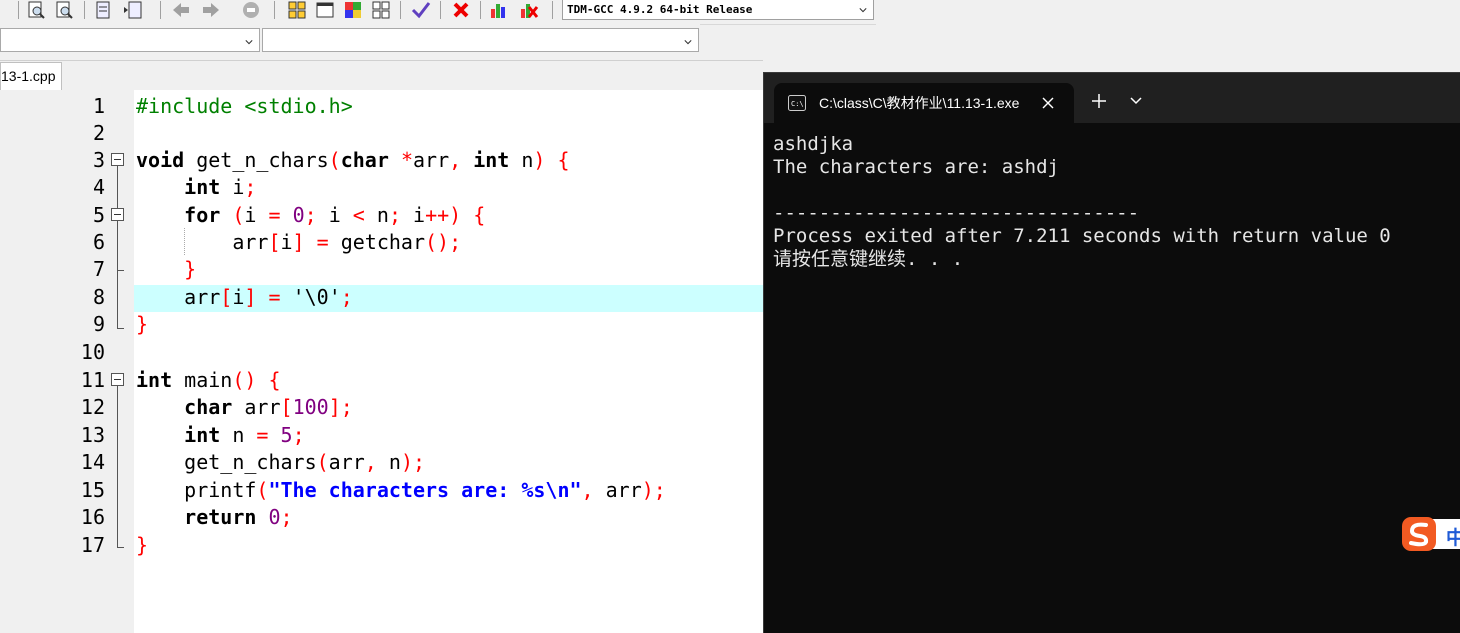 The height and width of the screenshot is (633, 1460). Describe the element at coordinates (98, 242) in the screenshot. I see `line-number: 6` at that location.